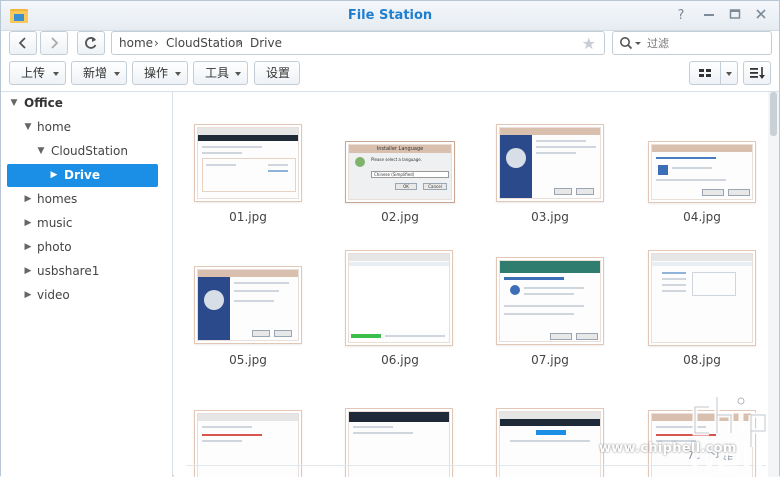 The image size is (780, 477). What do you see at coordinates (53, 295) in the screenshot?
I see `tree-item-label: video` at bounding box center [53, 295].